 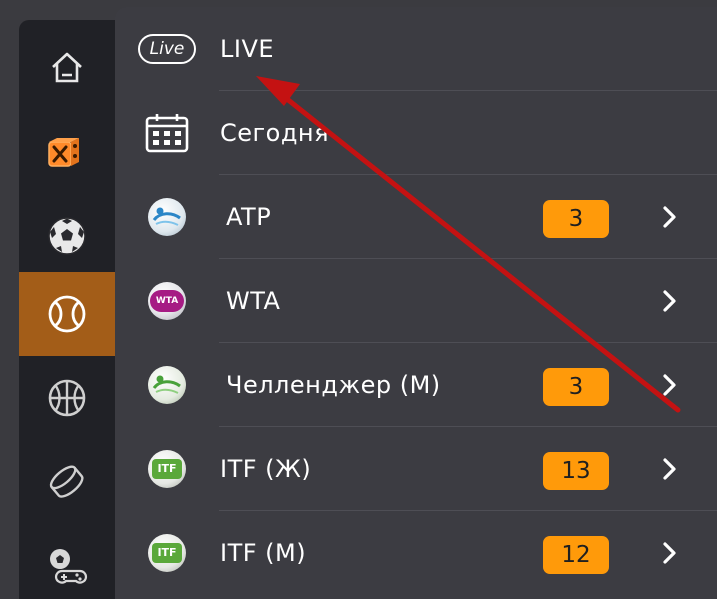 I want to click on sidebar-item-tennis, so click(x=67, y=314).